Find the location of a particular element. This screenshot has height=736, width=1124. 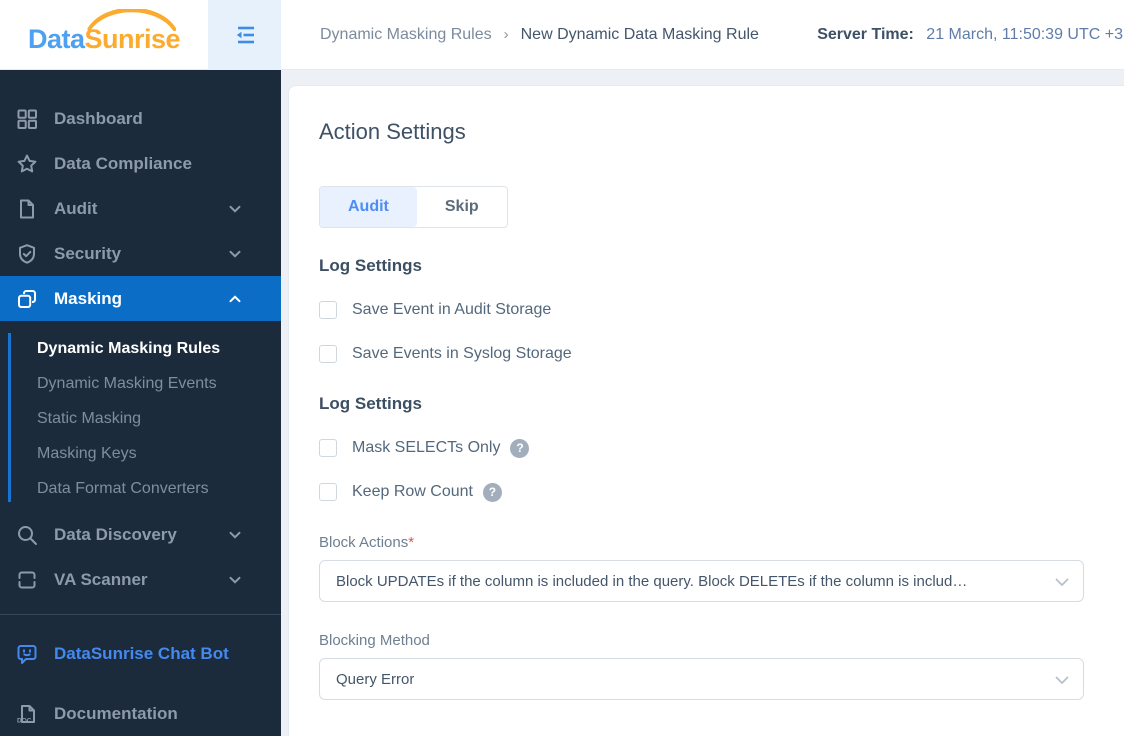

sidebar-item-label: Data Discovery is located at coordinates (115, 534).